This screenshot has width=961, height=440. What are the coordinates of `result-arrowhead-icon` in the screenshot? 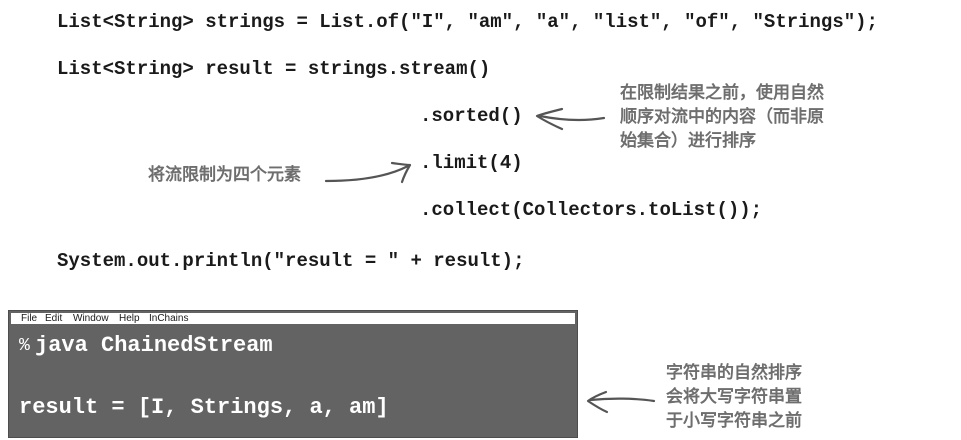 It's located at (597, 402).